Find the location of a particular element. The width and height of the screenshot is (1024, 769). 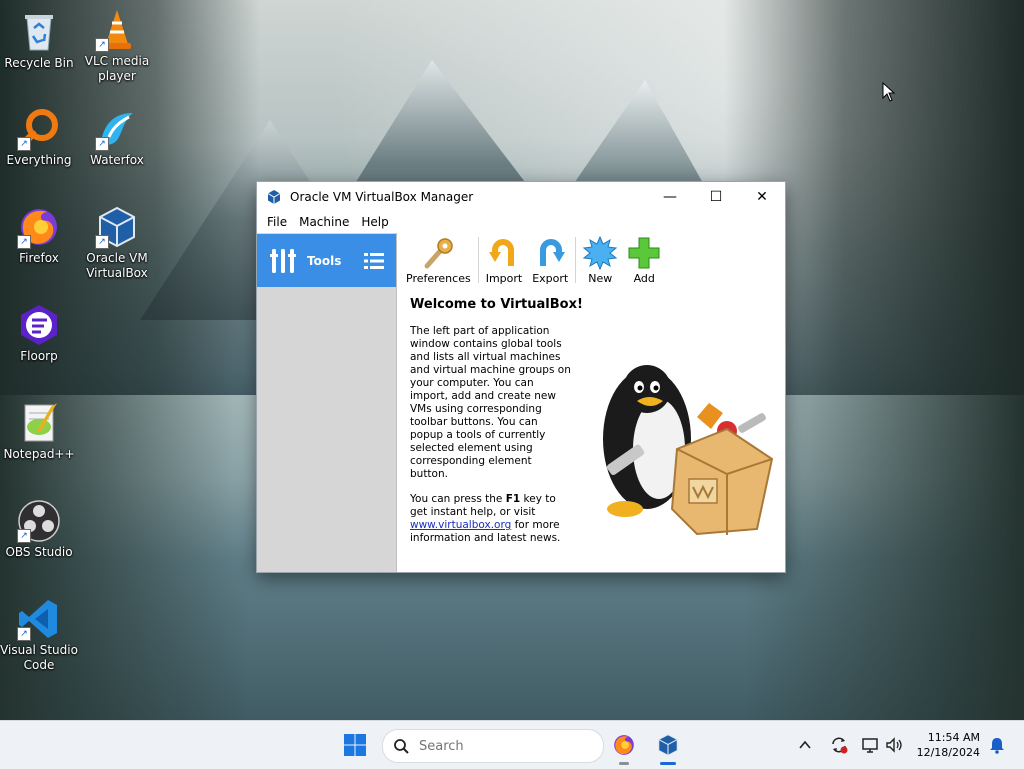

clock-time: 11:54 AM is located at coordinates (953, 737).